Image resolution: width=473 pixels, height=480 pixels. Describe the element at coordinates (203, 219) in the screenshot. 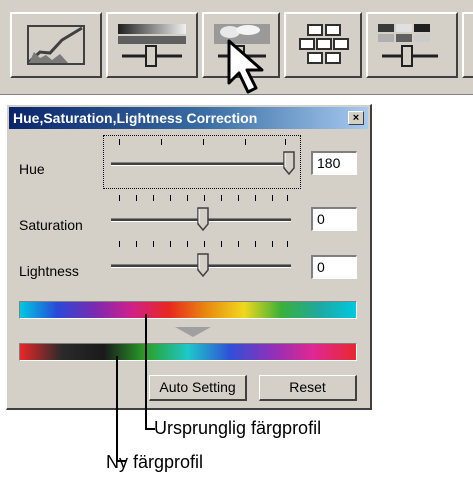

I see `saturation-slider-thumb` at that location.